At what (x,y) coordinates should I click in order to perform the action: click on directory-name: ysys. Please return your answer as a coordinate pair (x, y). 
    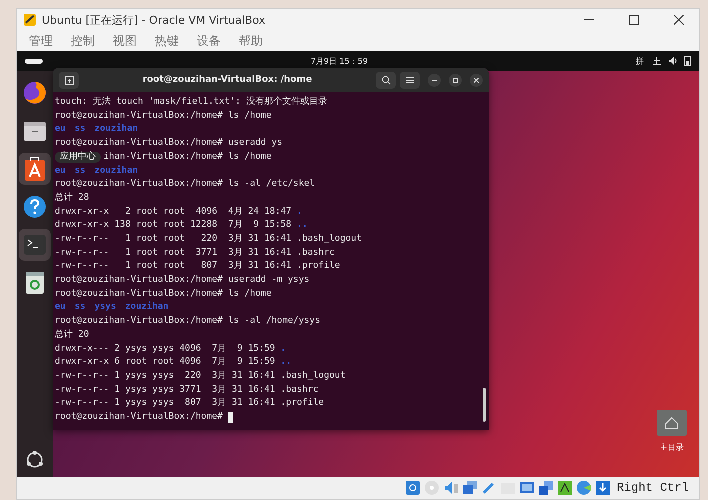
    Looking at the image, I should click on (105, 307).